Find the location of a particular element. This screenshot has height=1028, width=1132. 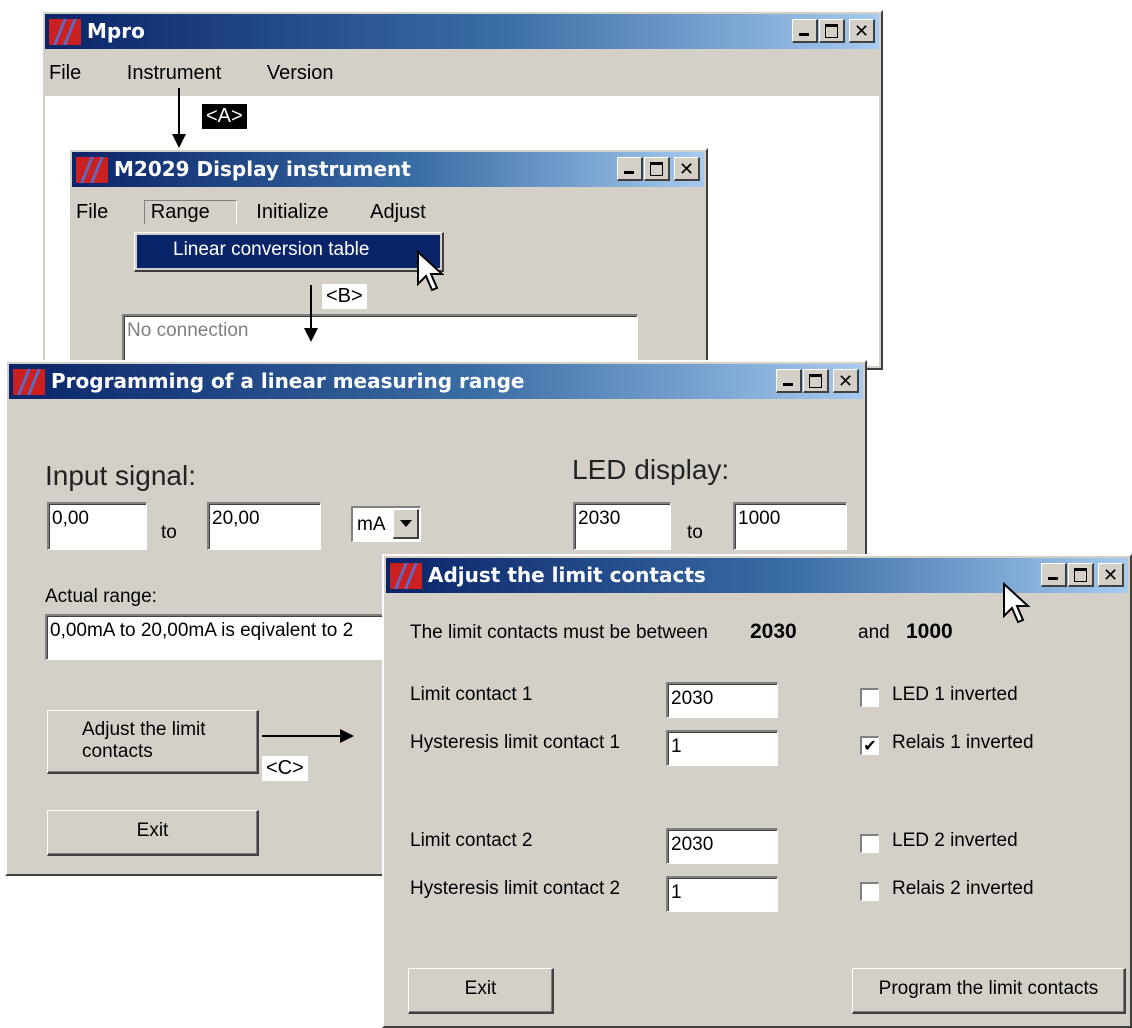

m2029-titlebar: M2029 Display instrument ✕ is located at coordinates (388, 169).